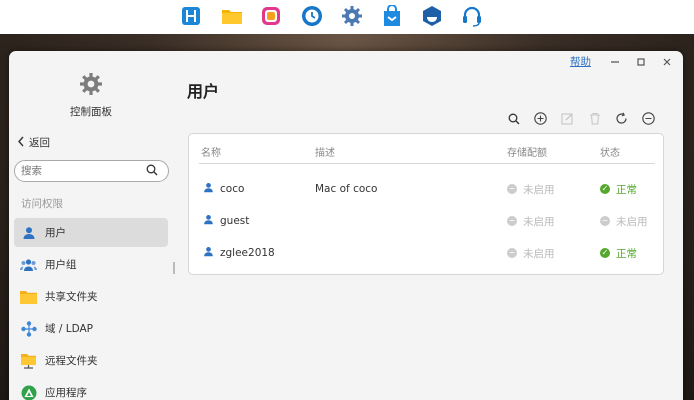 The height and width of the screenshot is (400, 694). What do you see at coordinates (28, 296) in the screenshot?
I see `folder-icon` at bounding box center [28, 296].